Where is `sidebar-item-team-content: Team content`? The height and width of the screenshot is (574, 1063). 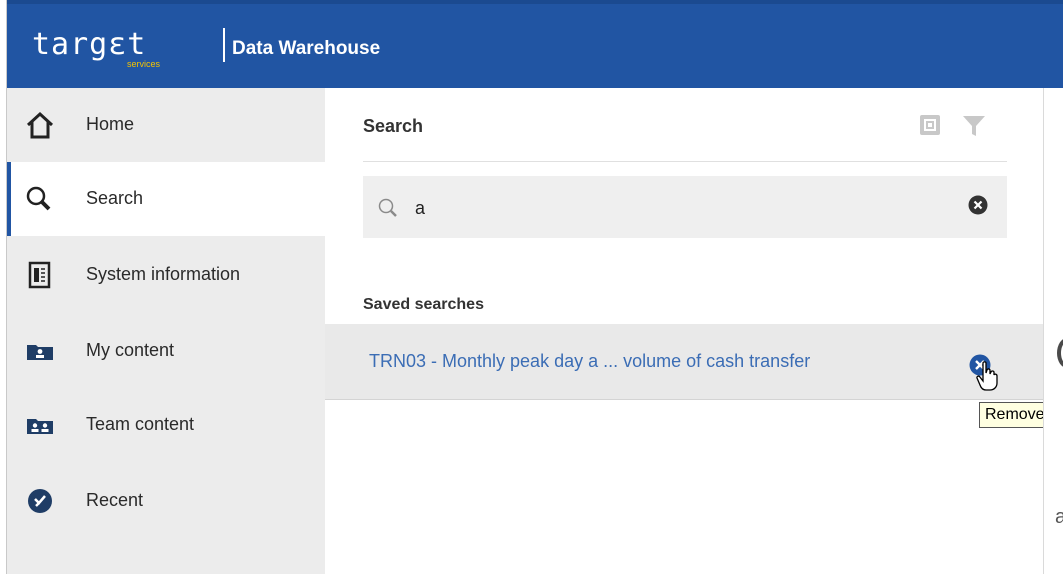
sidebar-item-team-content: Team content is located at coordinates (166, 425).